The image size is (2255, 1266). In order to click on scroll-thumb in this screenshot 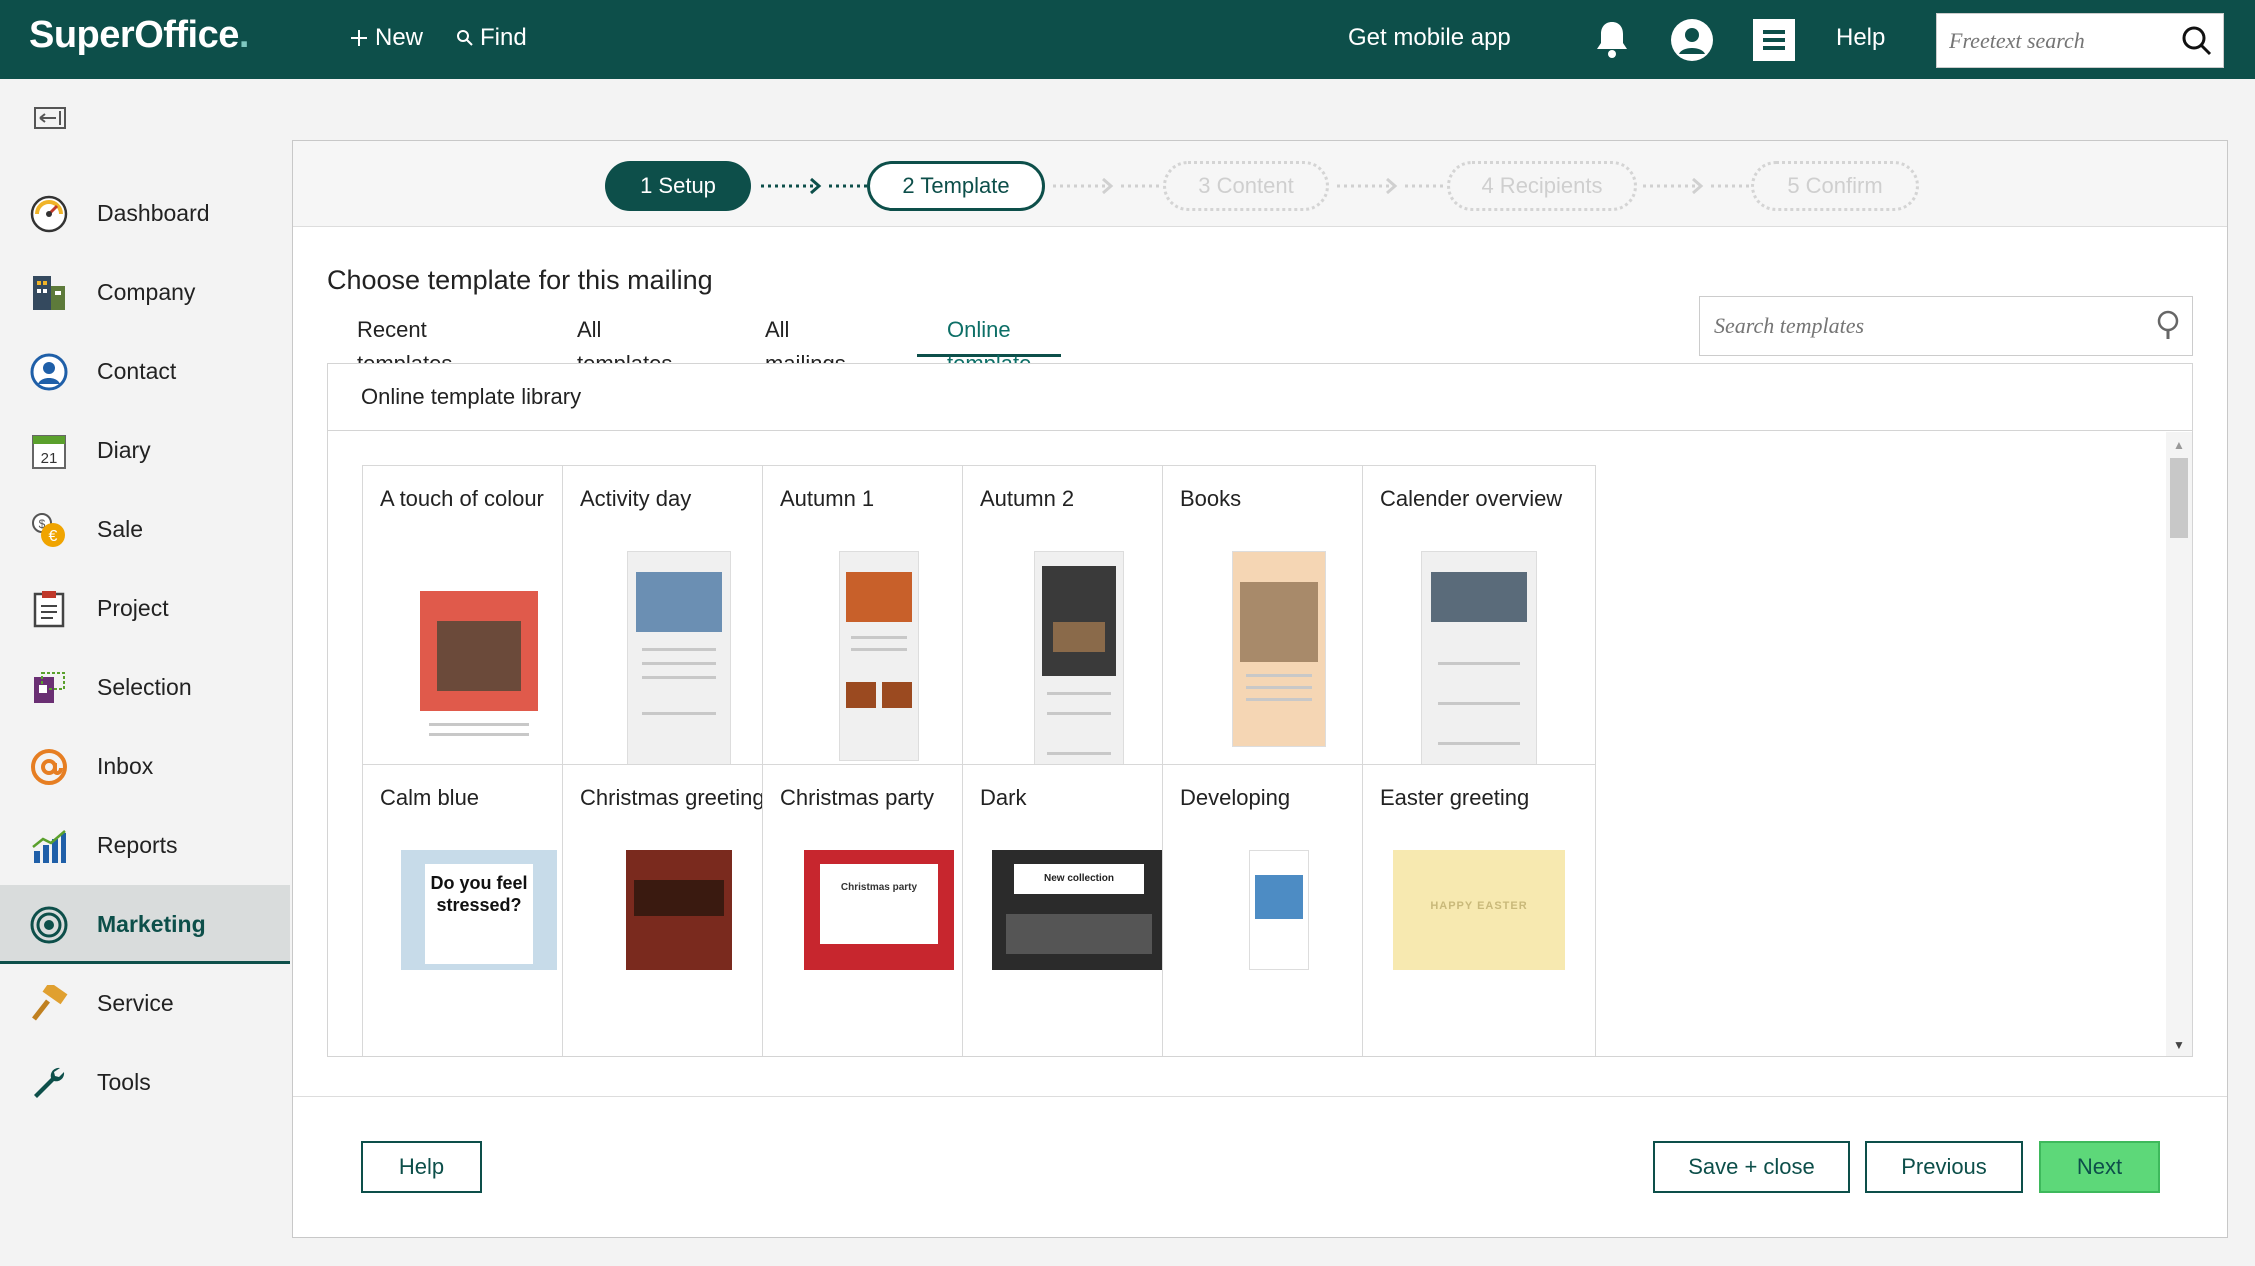, I will do `click(2179, 498)`.